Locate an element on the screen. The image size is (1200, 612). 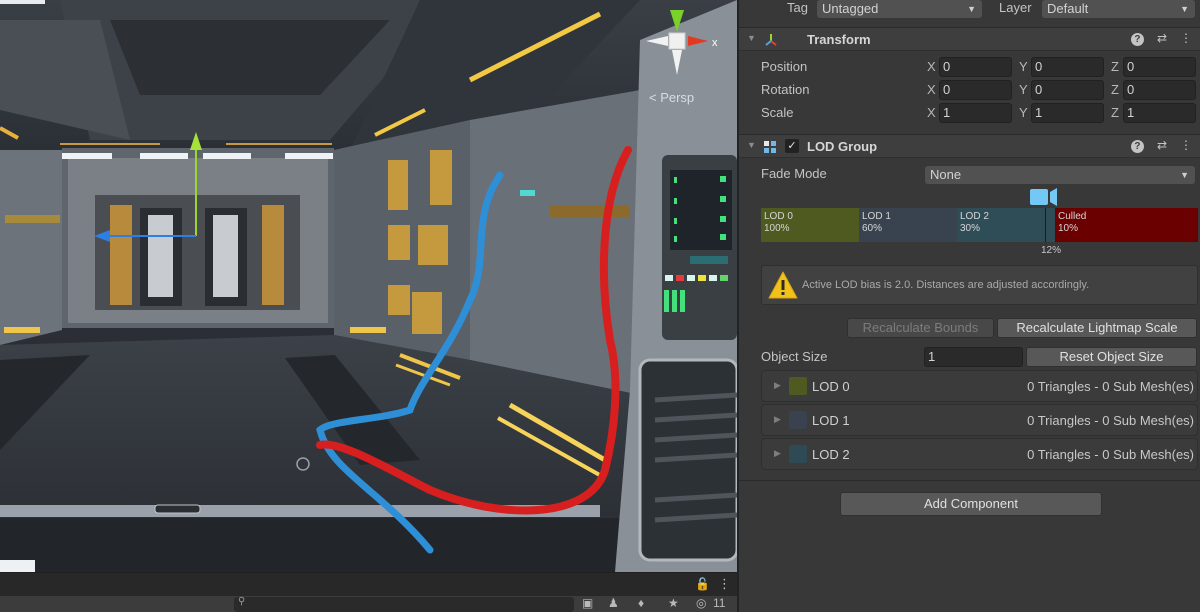
scale-y-field: 1 is located at coordinates (1067, 113).